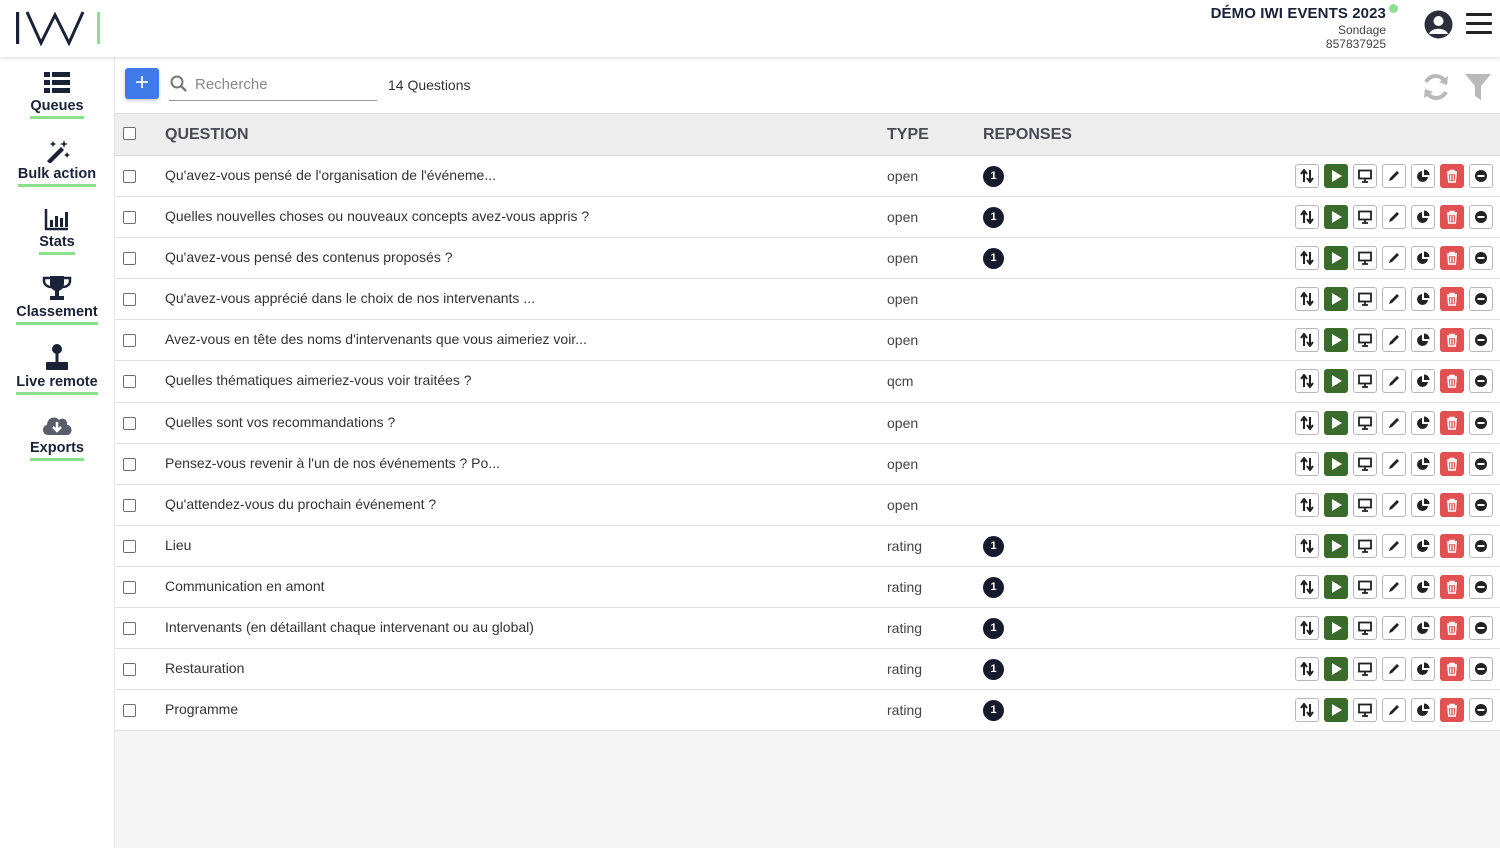  Describe the element at coordinates (1027, 135) in the screenshot. I see `column-header-responses: REPONSES` at that location.